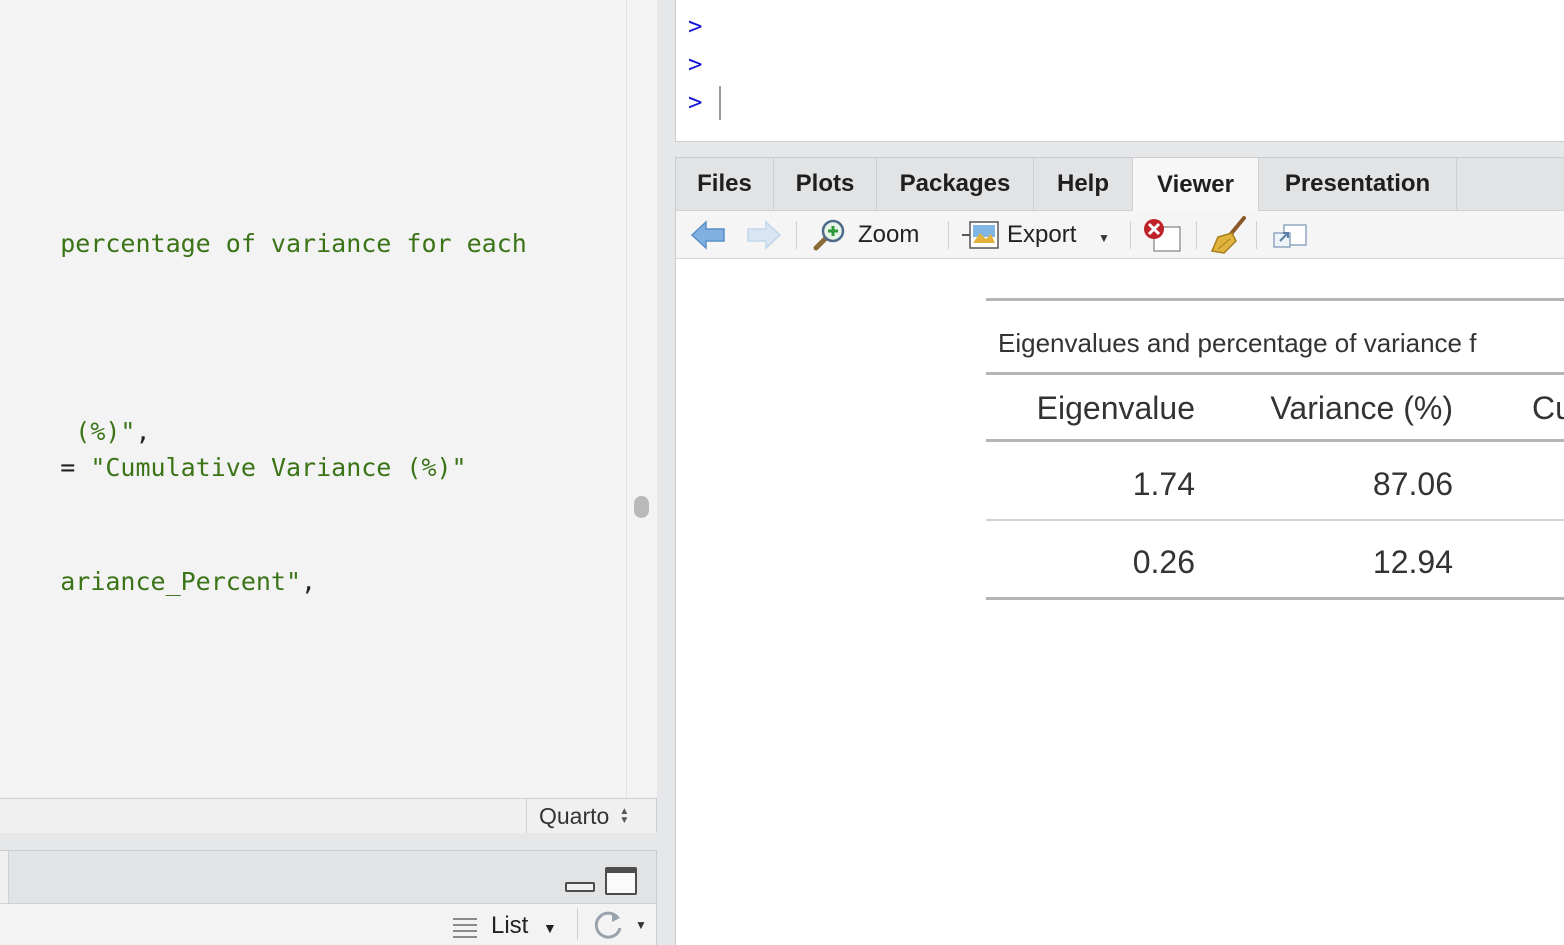  Describe the element at coordinates (725, 184) in the screenshot. I see `tab-files: Files` at that location.